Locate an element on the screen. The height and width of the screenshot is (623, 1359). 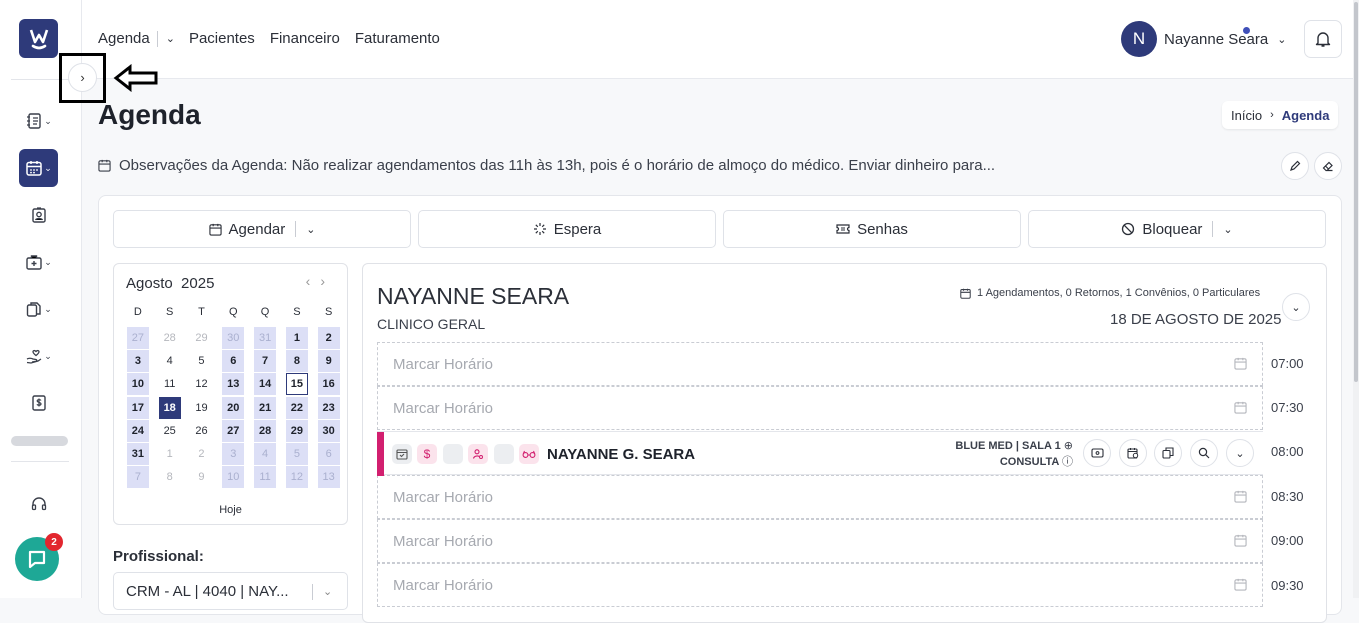
confirm-schedule-icon is located at coordinates (402, 454).